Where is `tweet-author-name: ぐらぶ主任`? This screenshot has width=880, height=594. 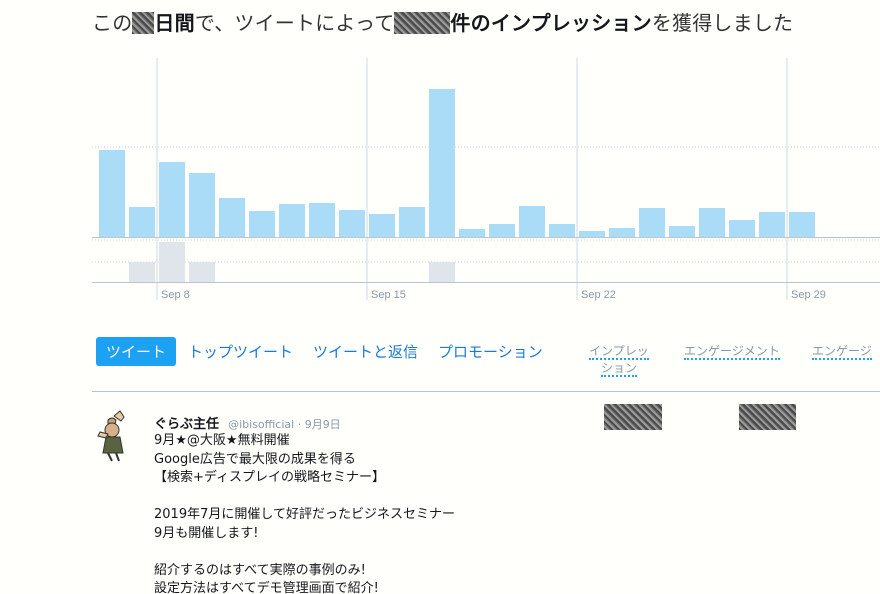 tweet-author-name: ぐらぶ主任 is located at coordinates (186, 424).